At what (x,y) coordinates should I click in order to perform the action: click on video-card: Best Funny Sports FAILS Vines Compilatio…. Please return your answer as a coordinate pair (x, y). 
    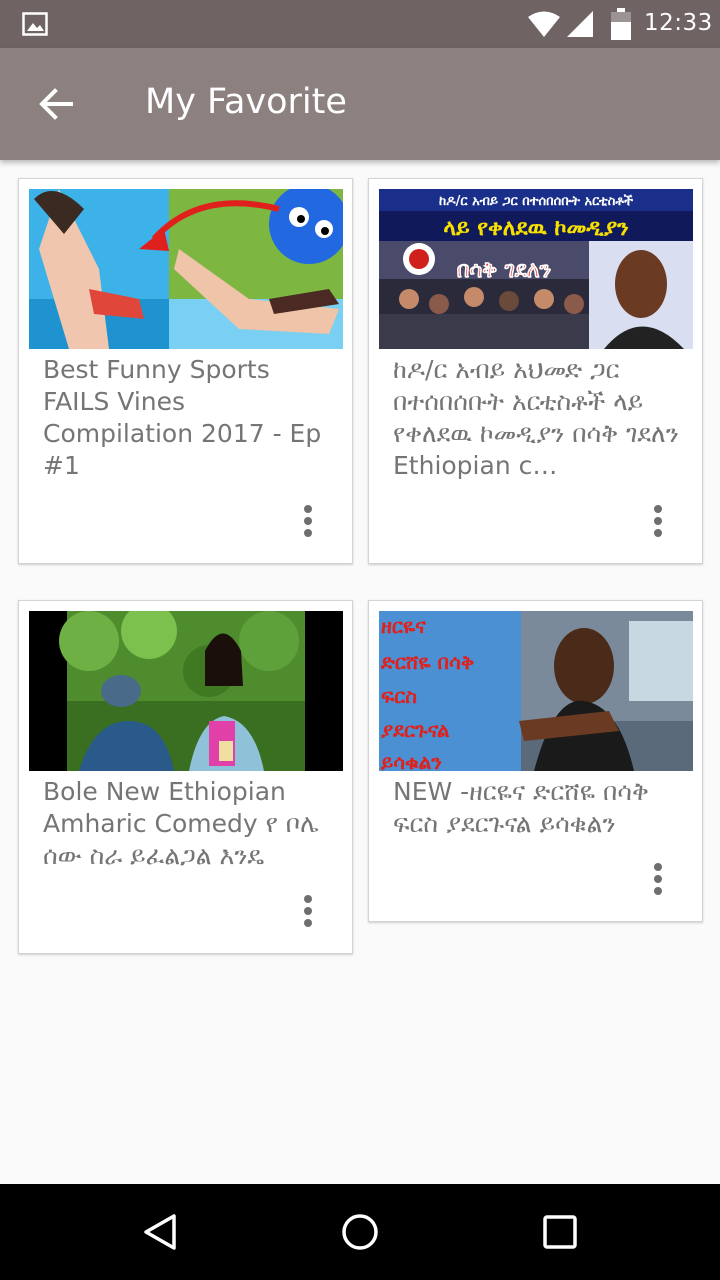
    Looking at the image, I should click on (185, 371).